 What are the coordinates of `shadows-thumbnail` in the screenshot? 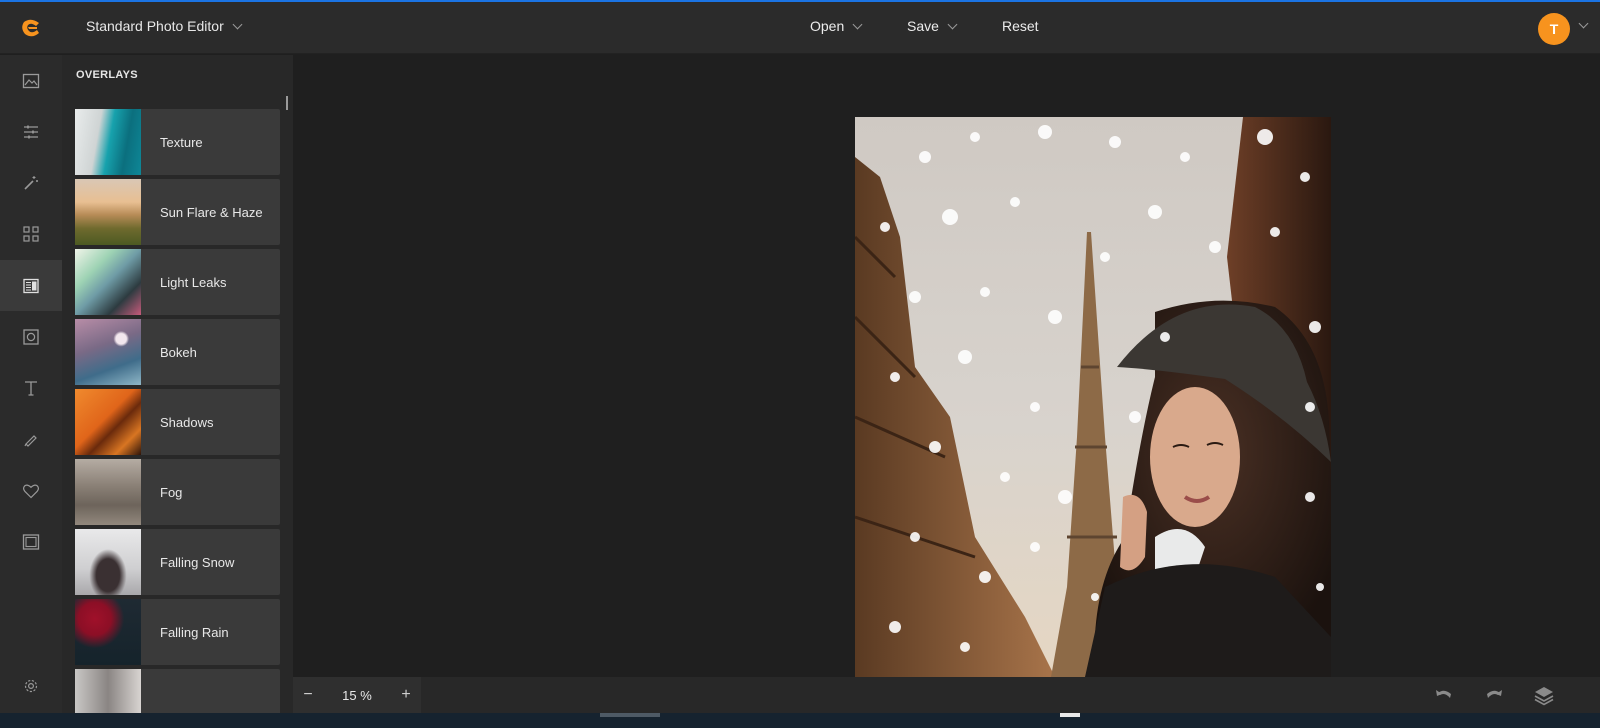 It's located at (108, 422).